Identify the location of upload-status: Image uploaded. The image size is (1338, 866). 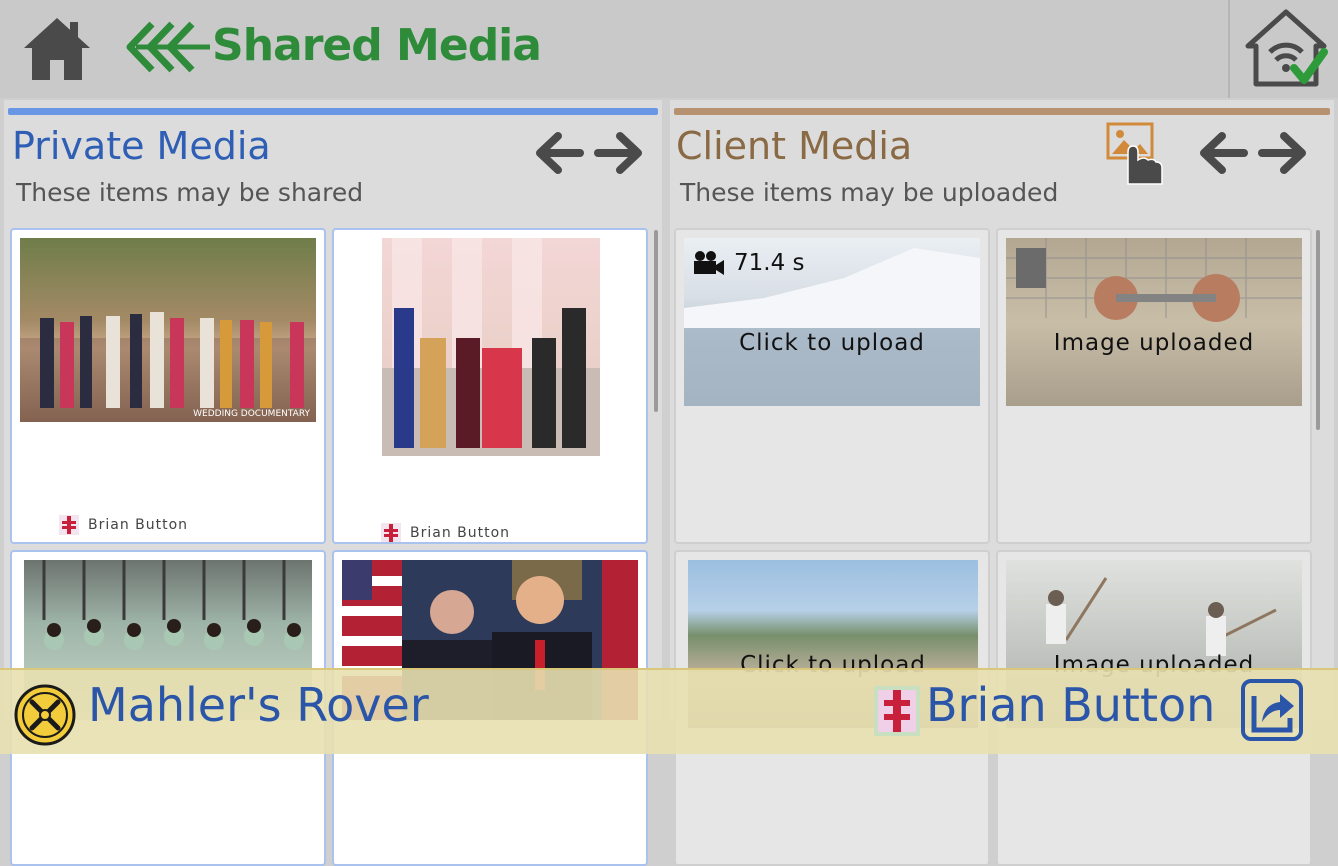
(1154, 343).